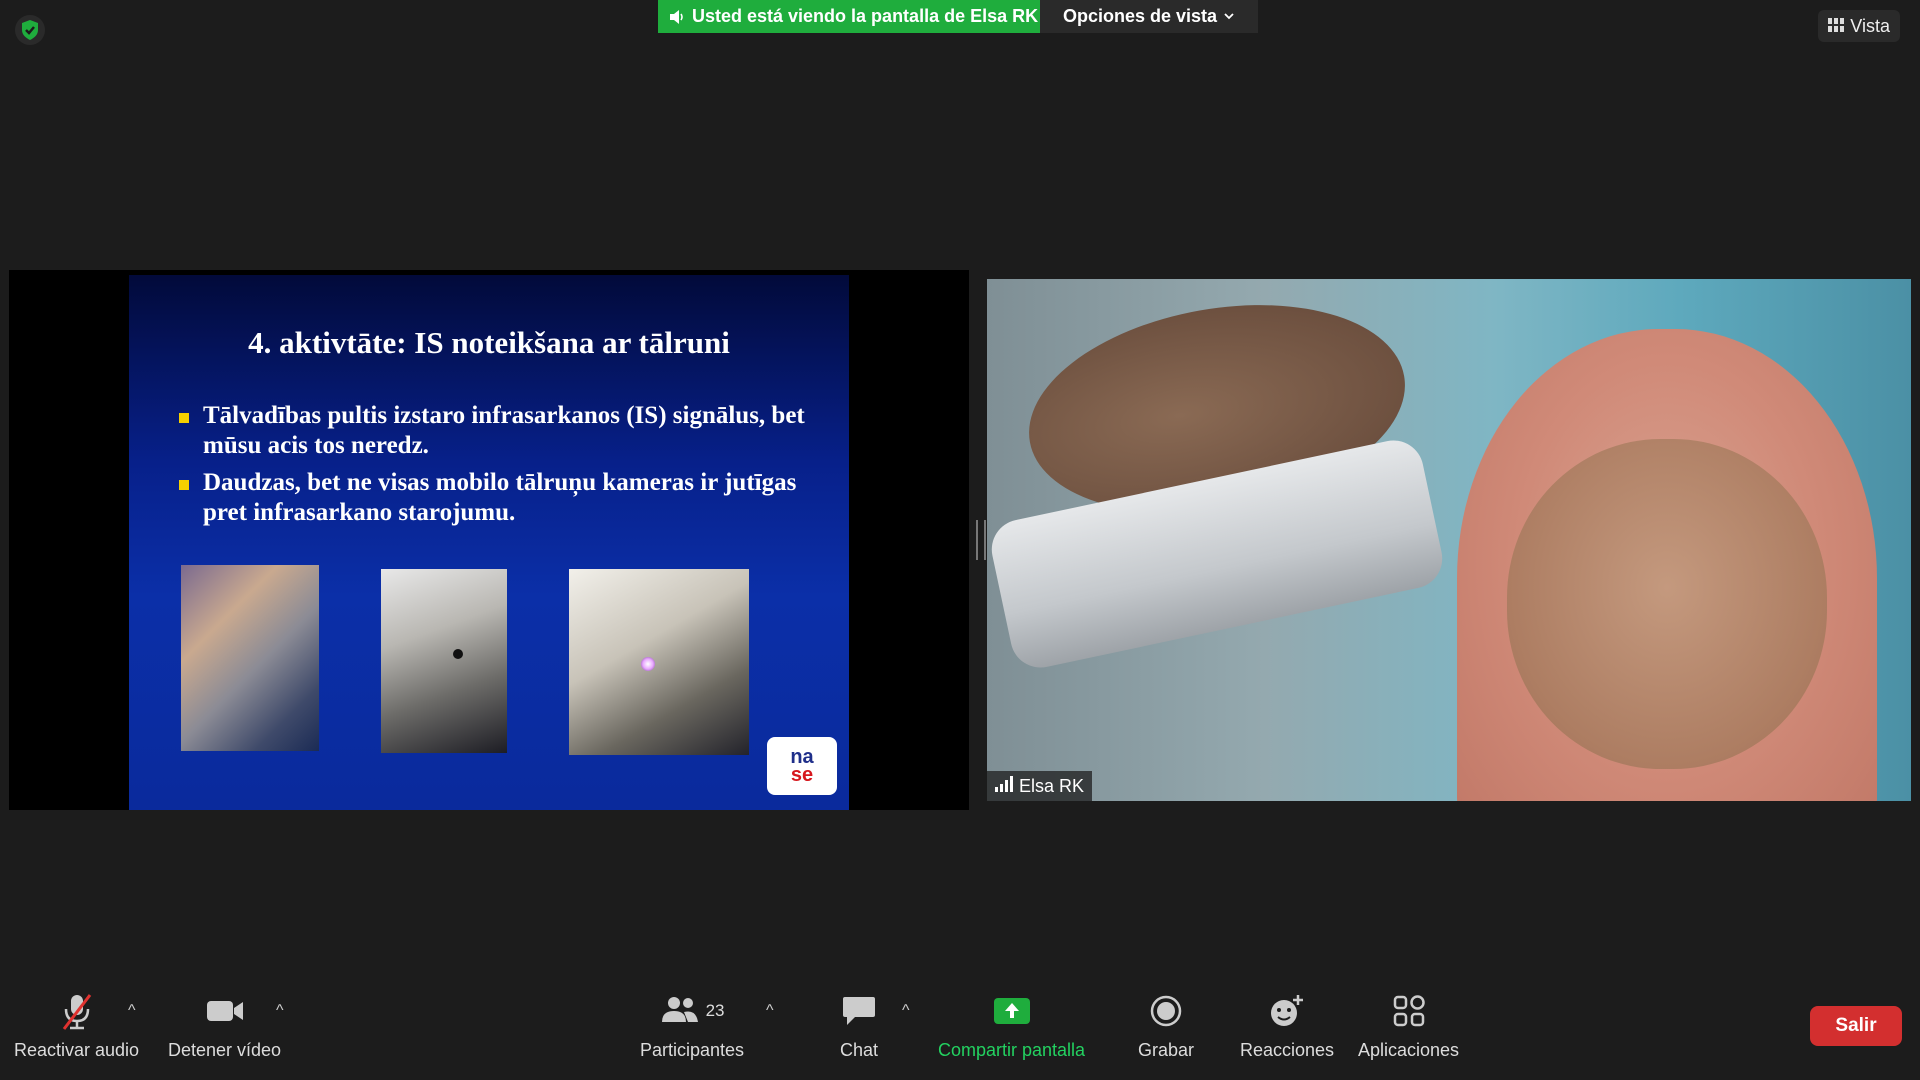  I want to click on share-banner-text: Usted está viendo la pantalla de Elsa RK, so click(865, 16).